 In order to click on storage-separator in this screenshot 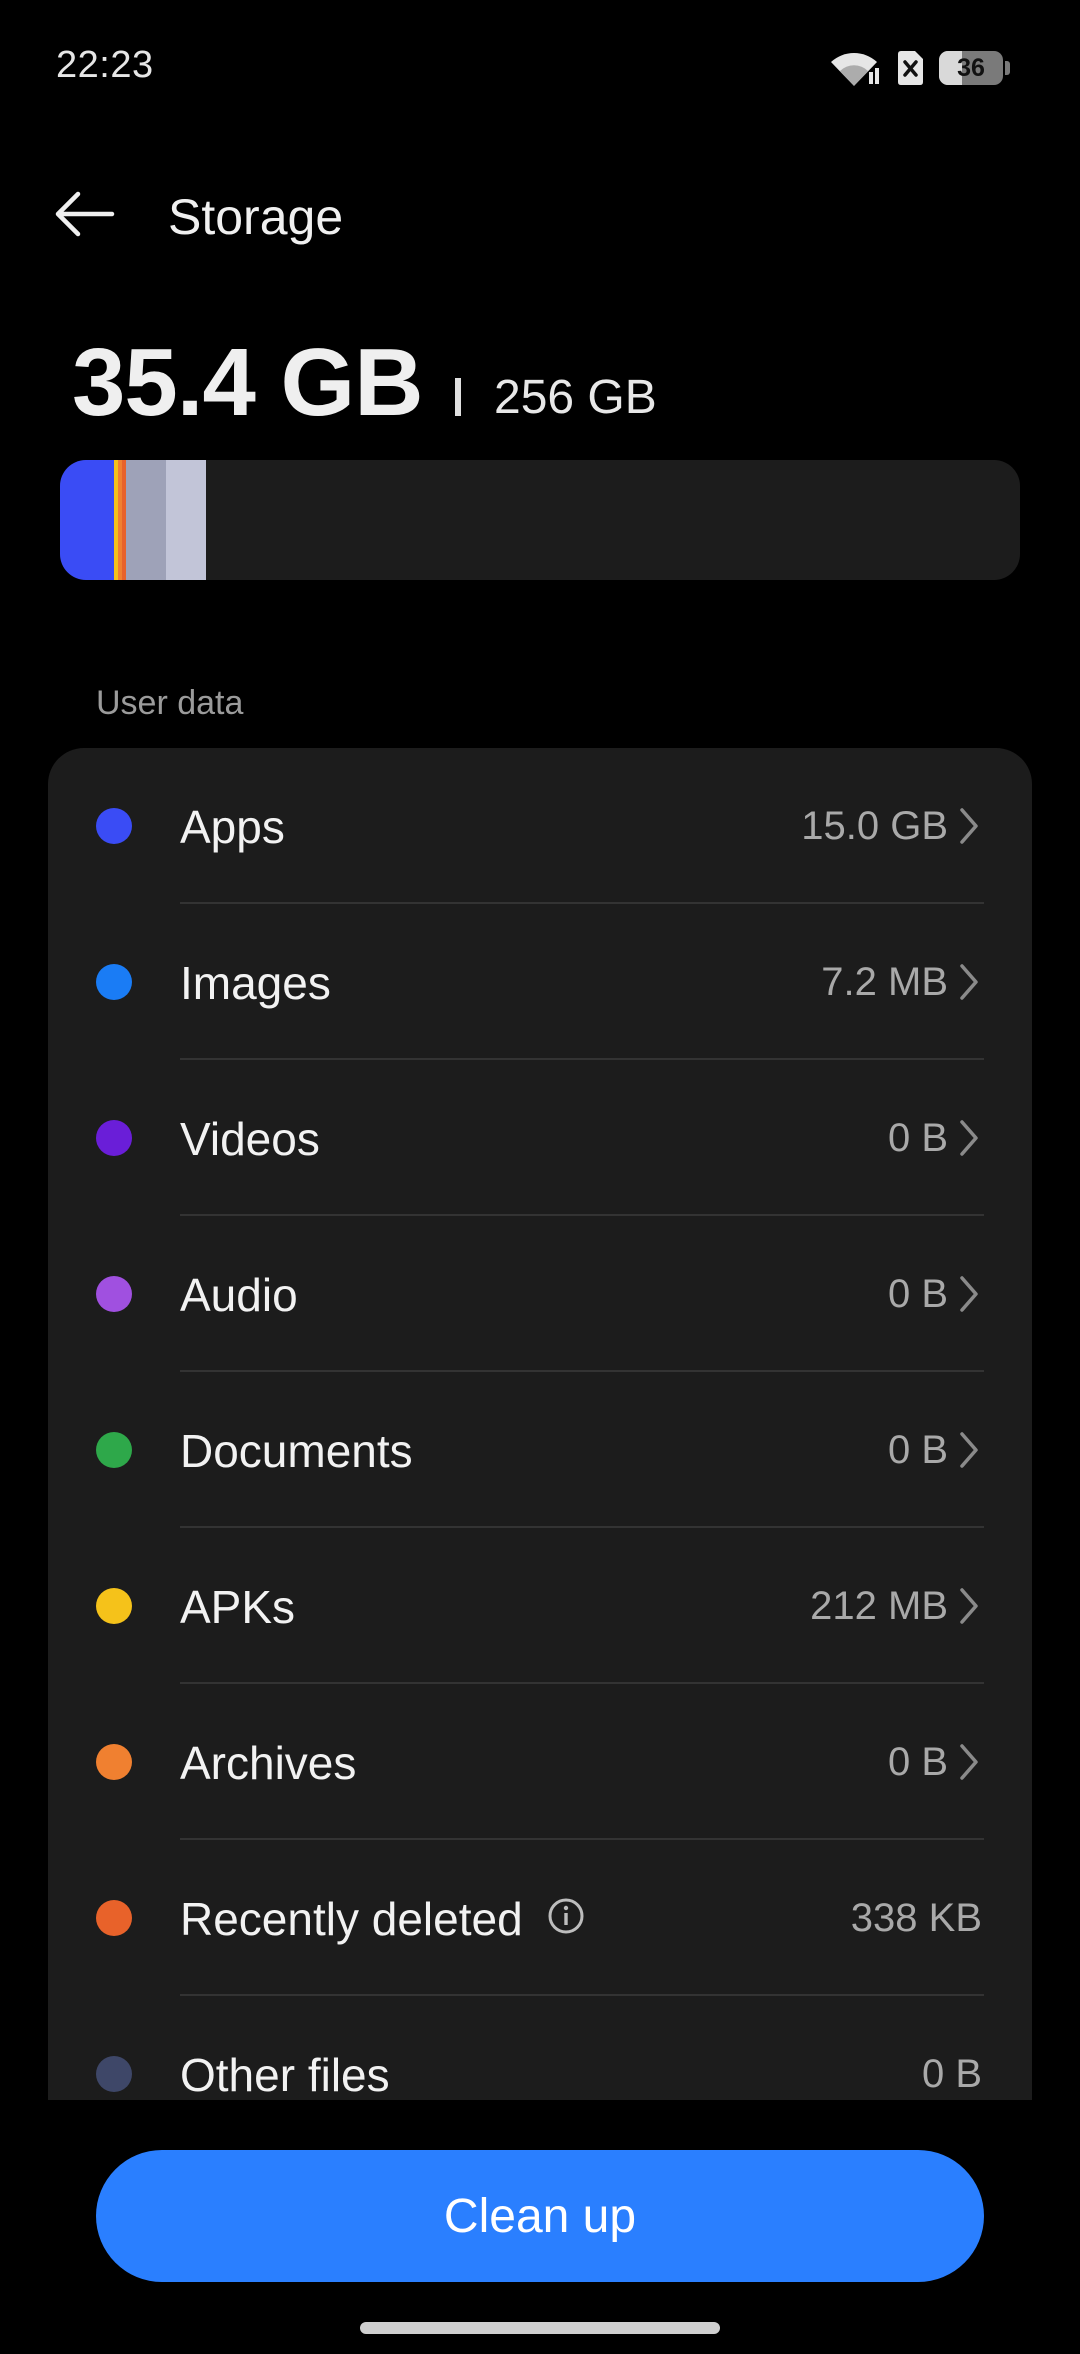, I will do `click(458, 397)`.